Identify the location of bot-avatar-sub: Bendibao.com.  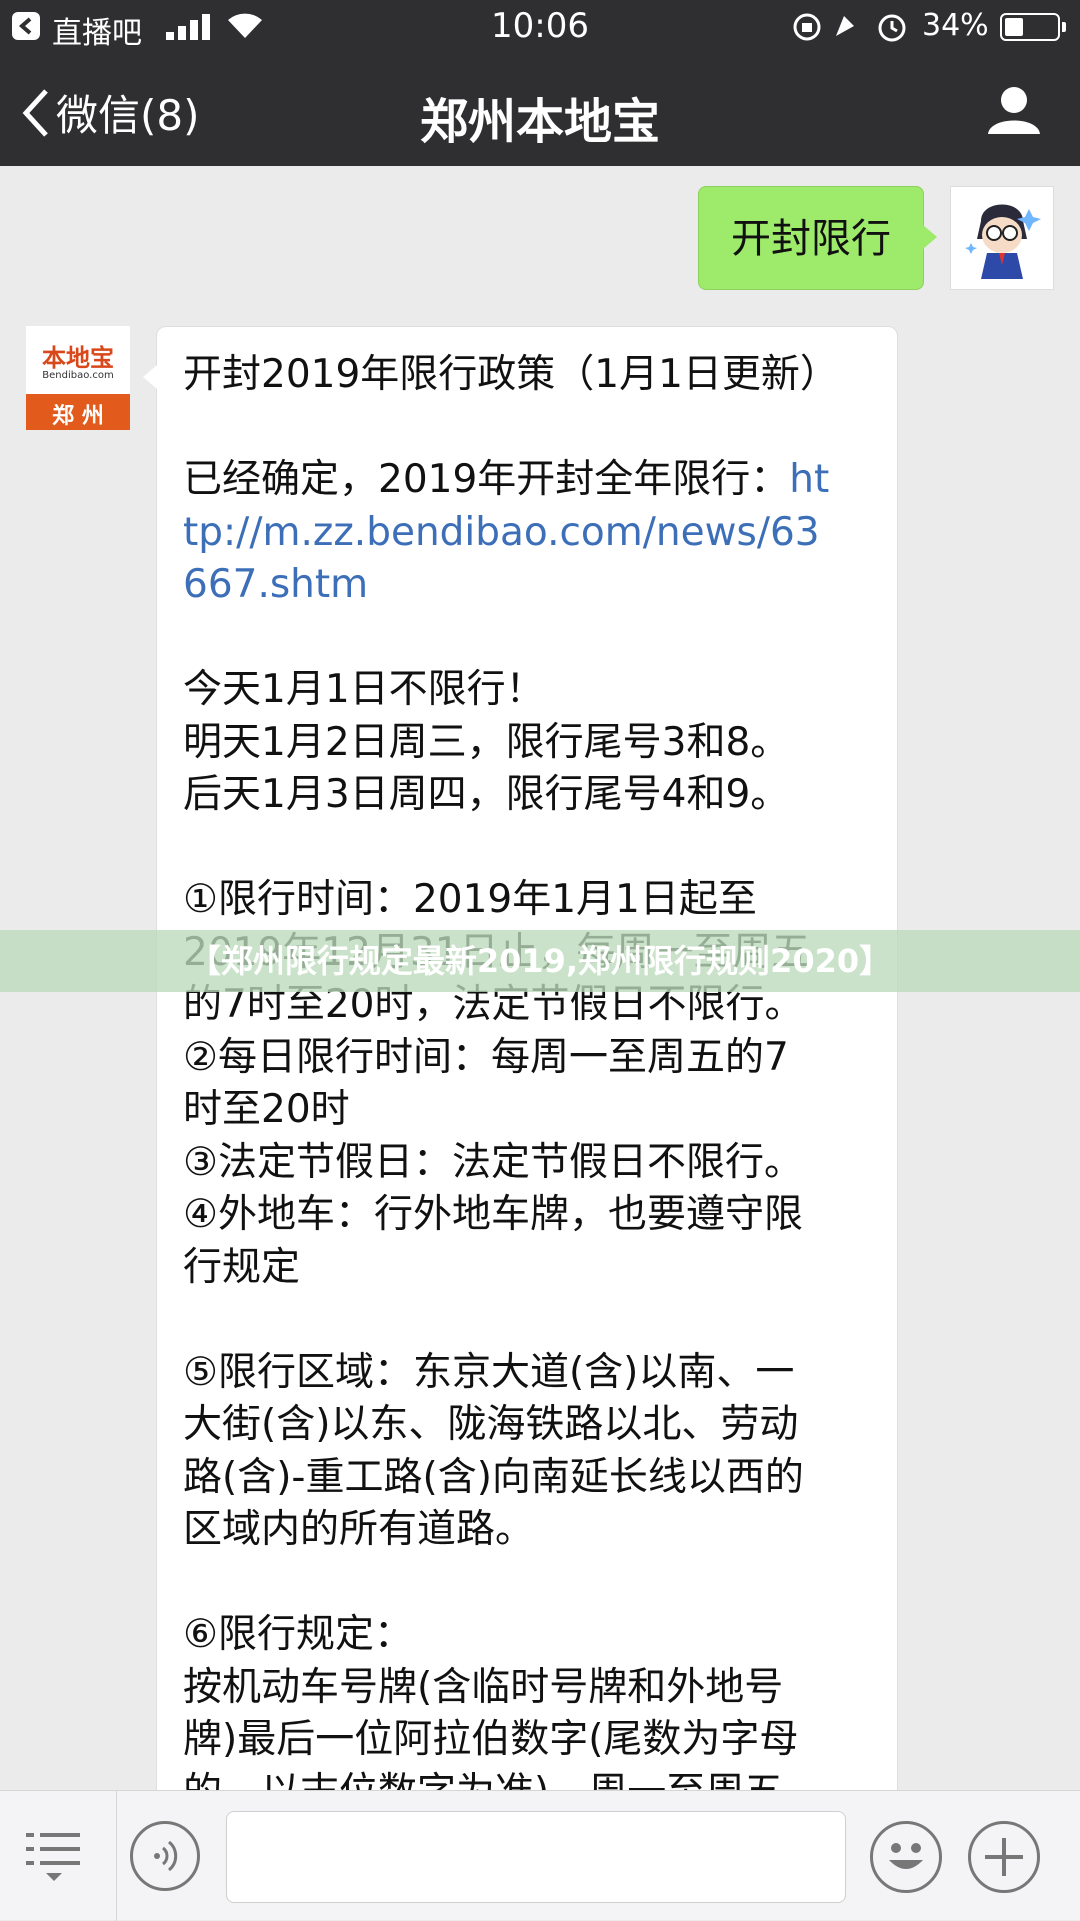
(78, 375).